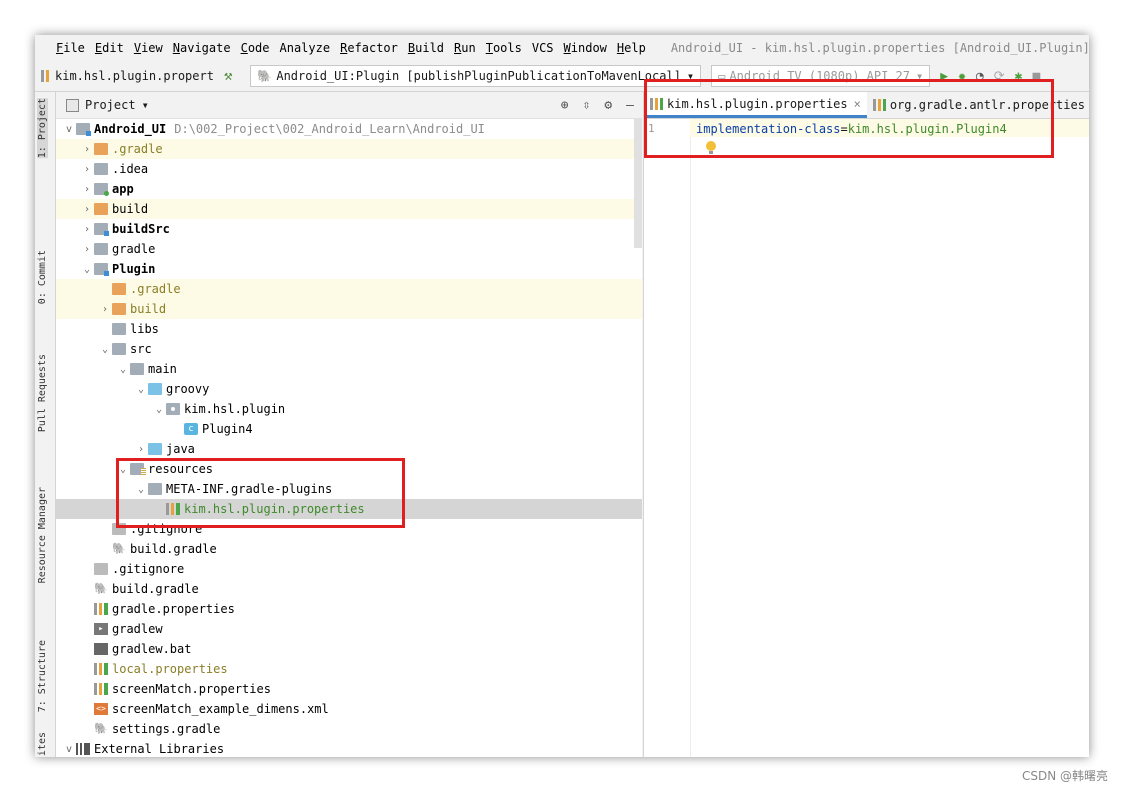  I want to click on external-libraries-row: v External Libraries, so click(349, 748).